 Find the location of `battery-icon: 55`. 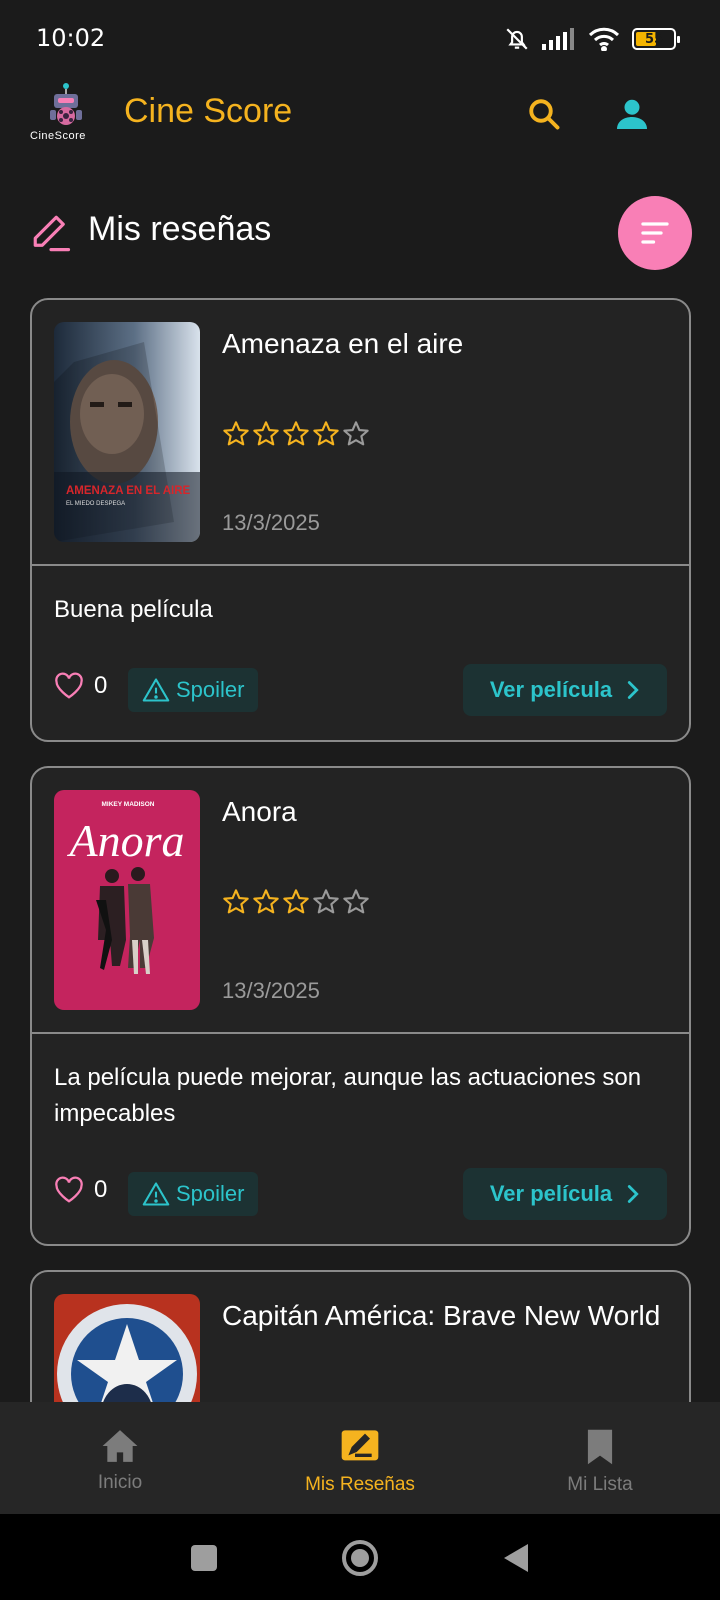

battery-icon: 55 is located at coordinates (656, 39).